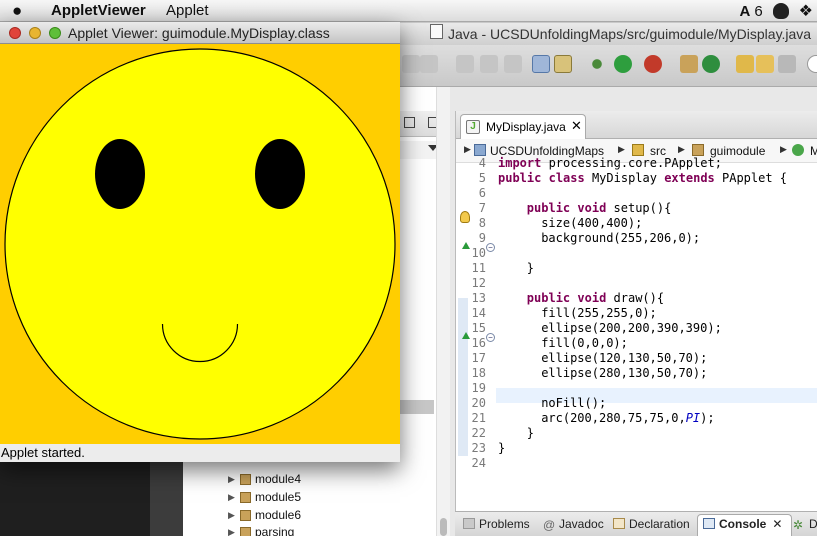 Image resolution: width=817 pixels, height=536 pixels. I want to click on line-number: 18, so click(478, 373).